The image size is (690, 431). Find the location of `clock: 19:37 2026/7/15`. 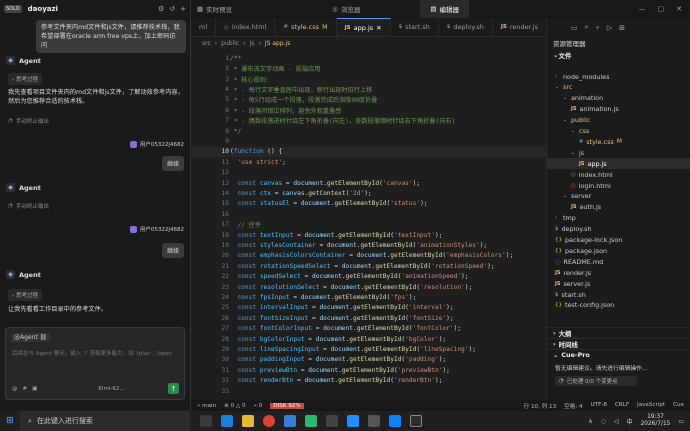

clock: 19:37 2026/7/15 is located at coordinates (656, 421).